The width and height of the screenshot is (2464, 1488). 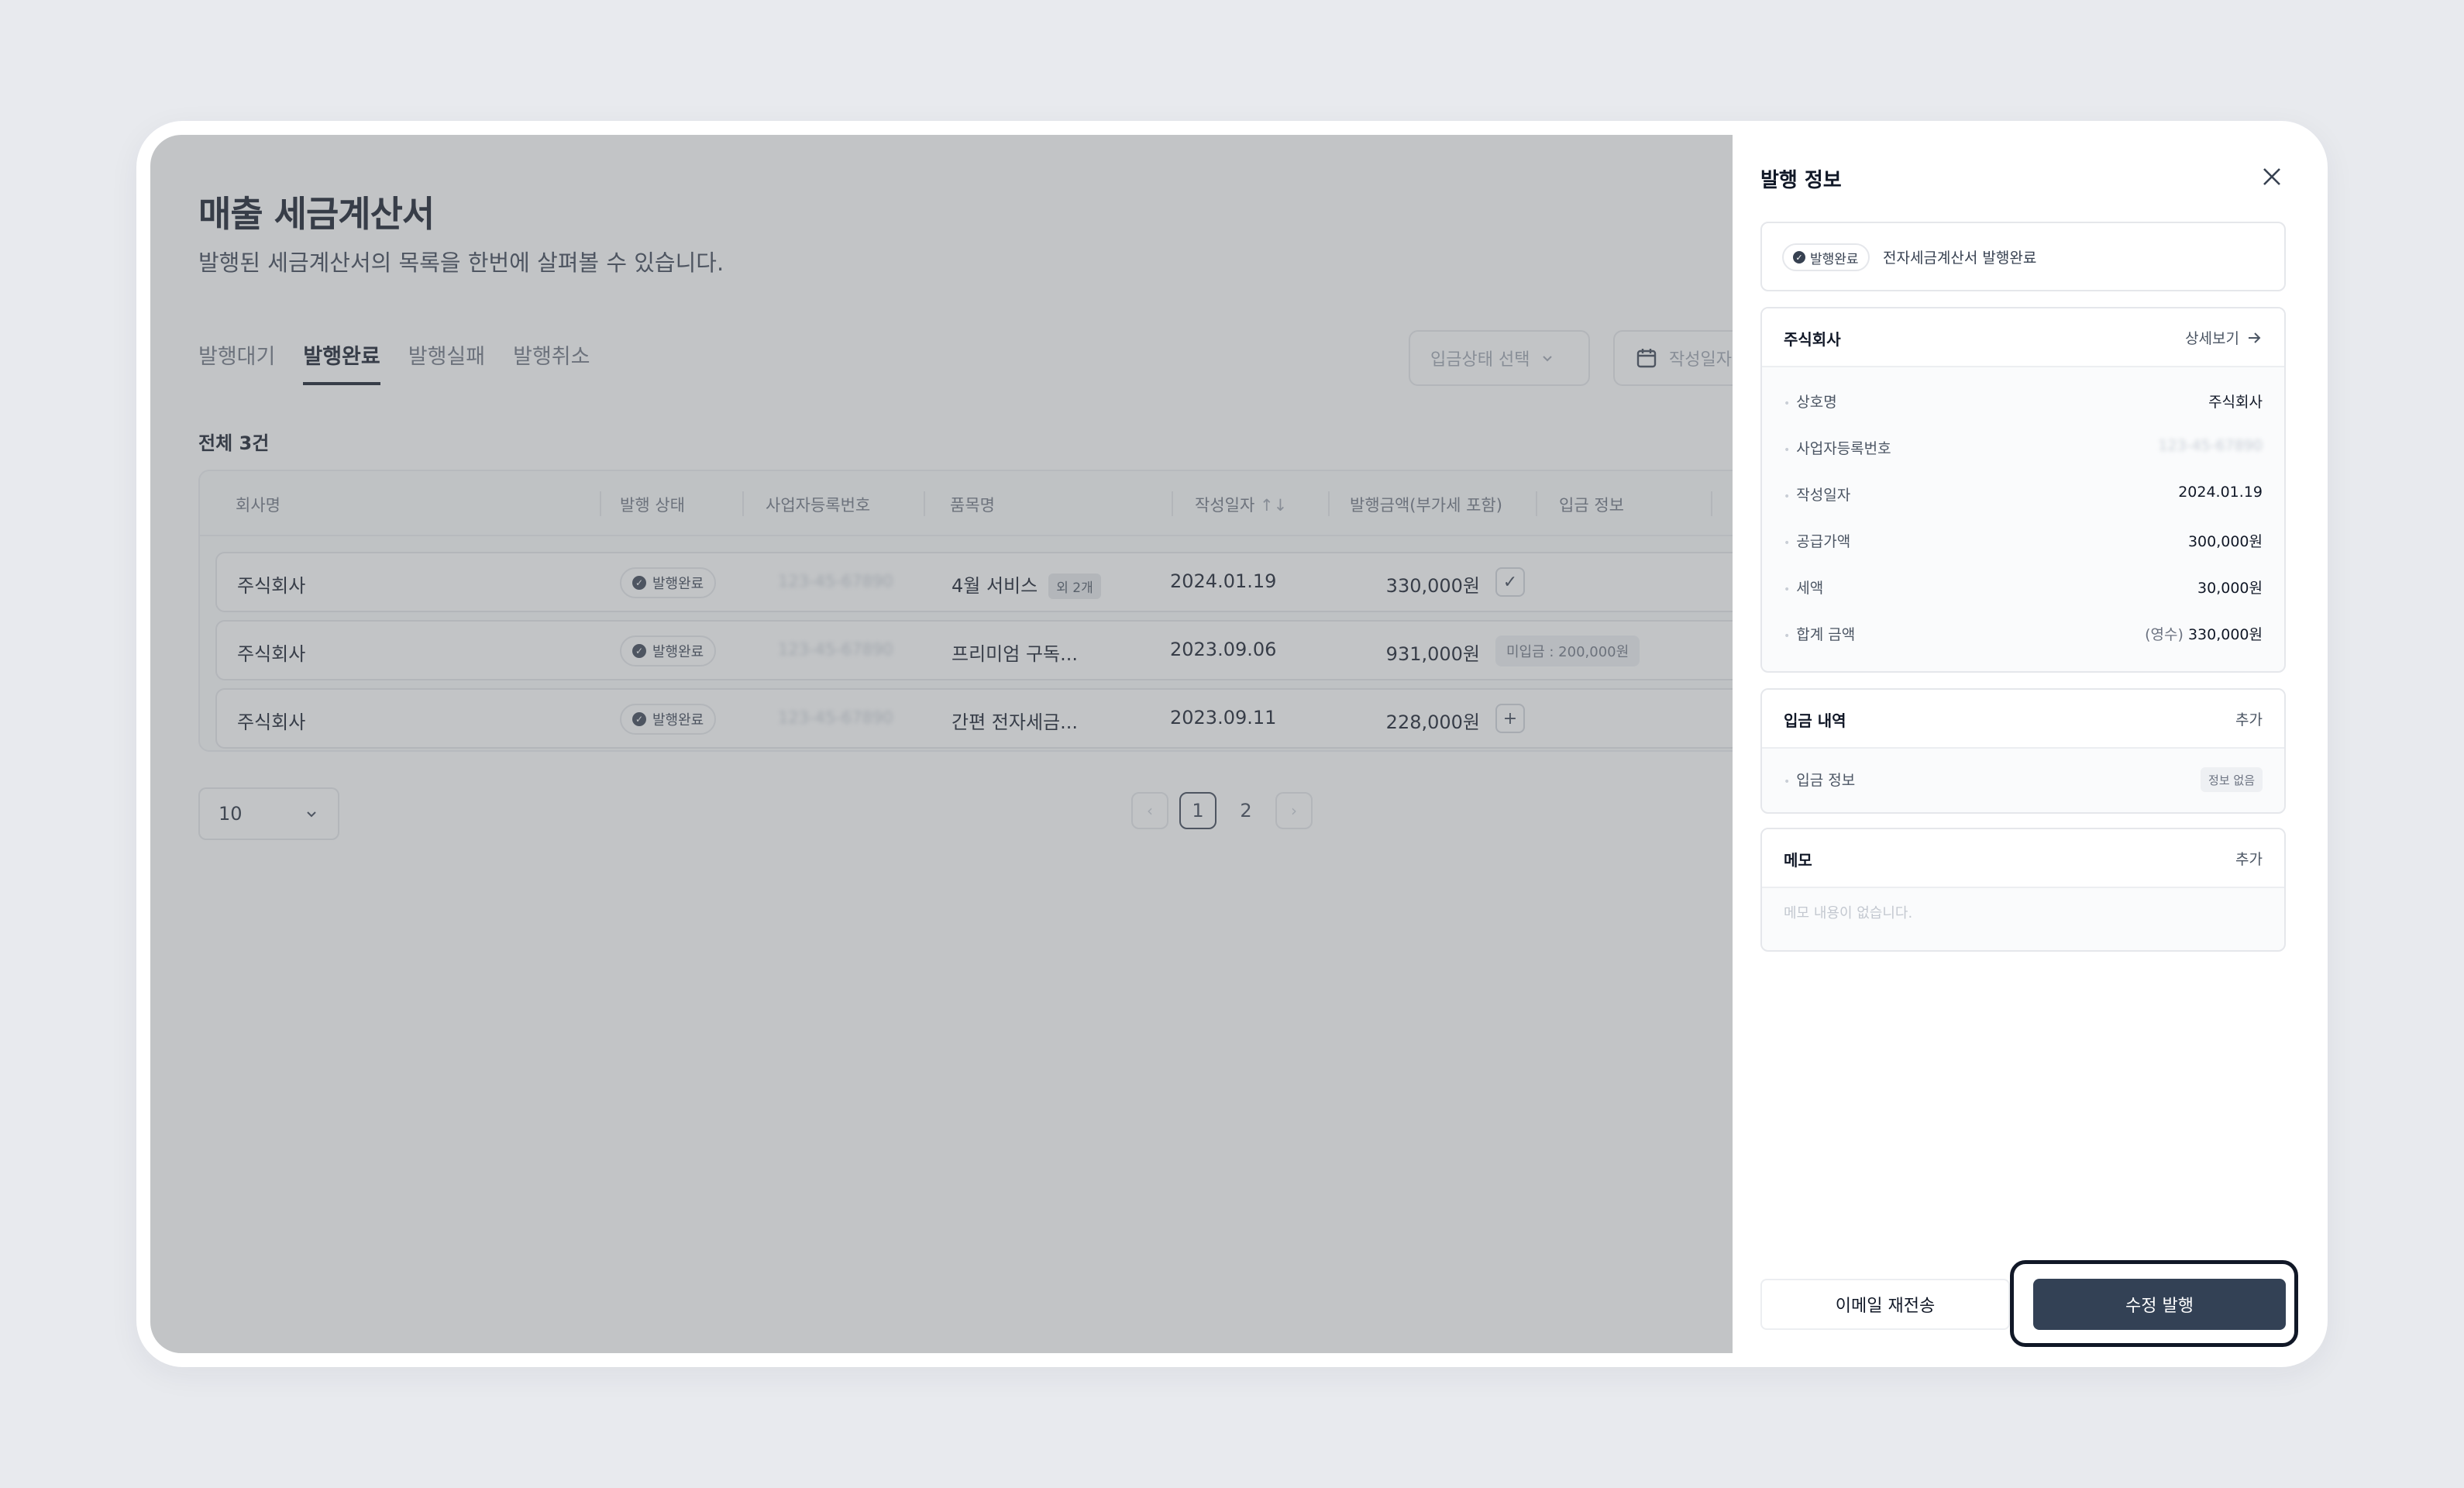 What do you see at coordinates (1294, 810) in the screenshot?
I see `next-page-icon: ›` at bounding box center [1294, 810].